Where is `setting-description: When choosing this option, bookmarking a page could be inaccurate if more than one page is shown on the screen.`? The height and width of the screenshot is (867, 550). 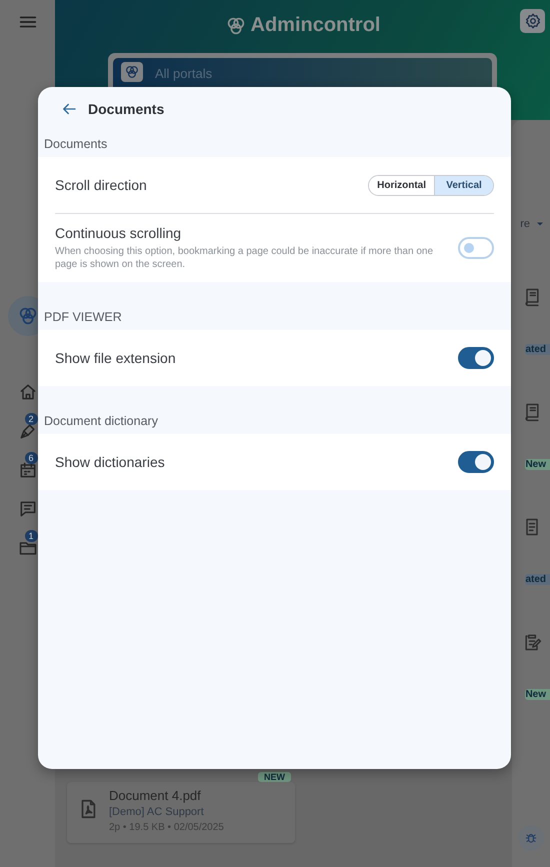 setting-description: When choosing this option, bookmarking a page could be inaccurate if more than one page is shown on the screen. is located at coordinates (244, 258).